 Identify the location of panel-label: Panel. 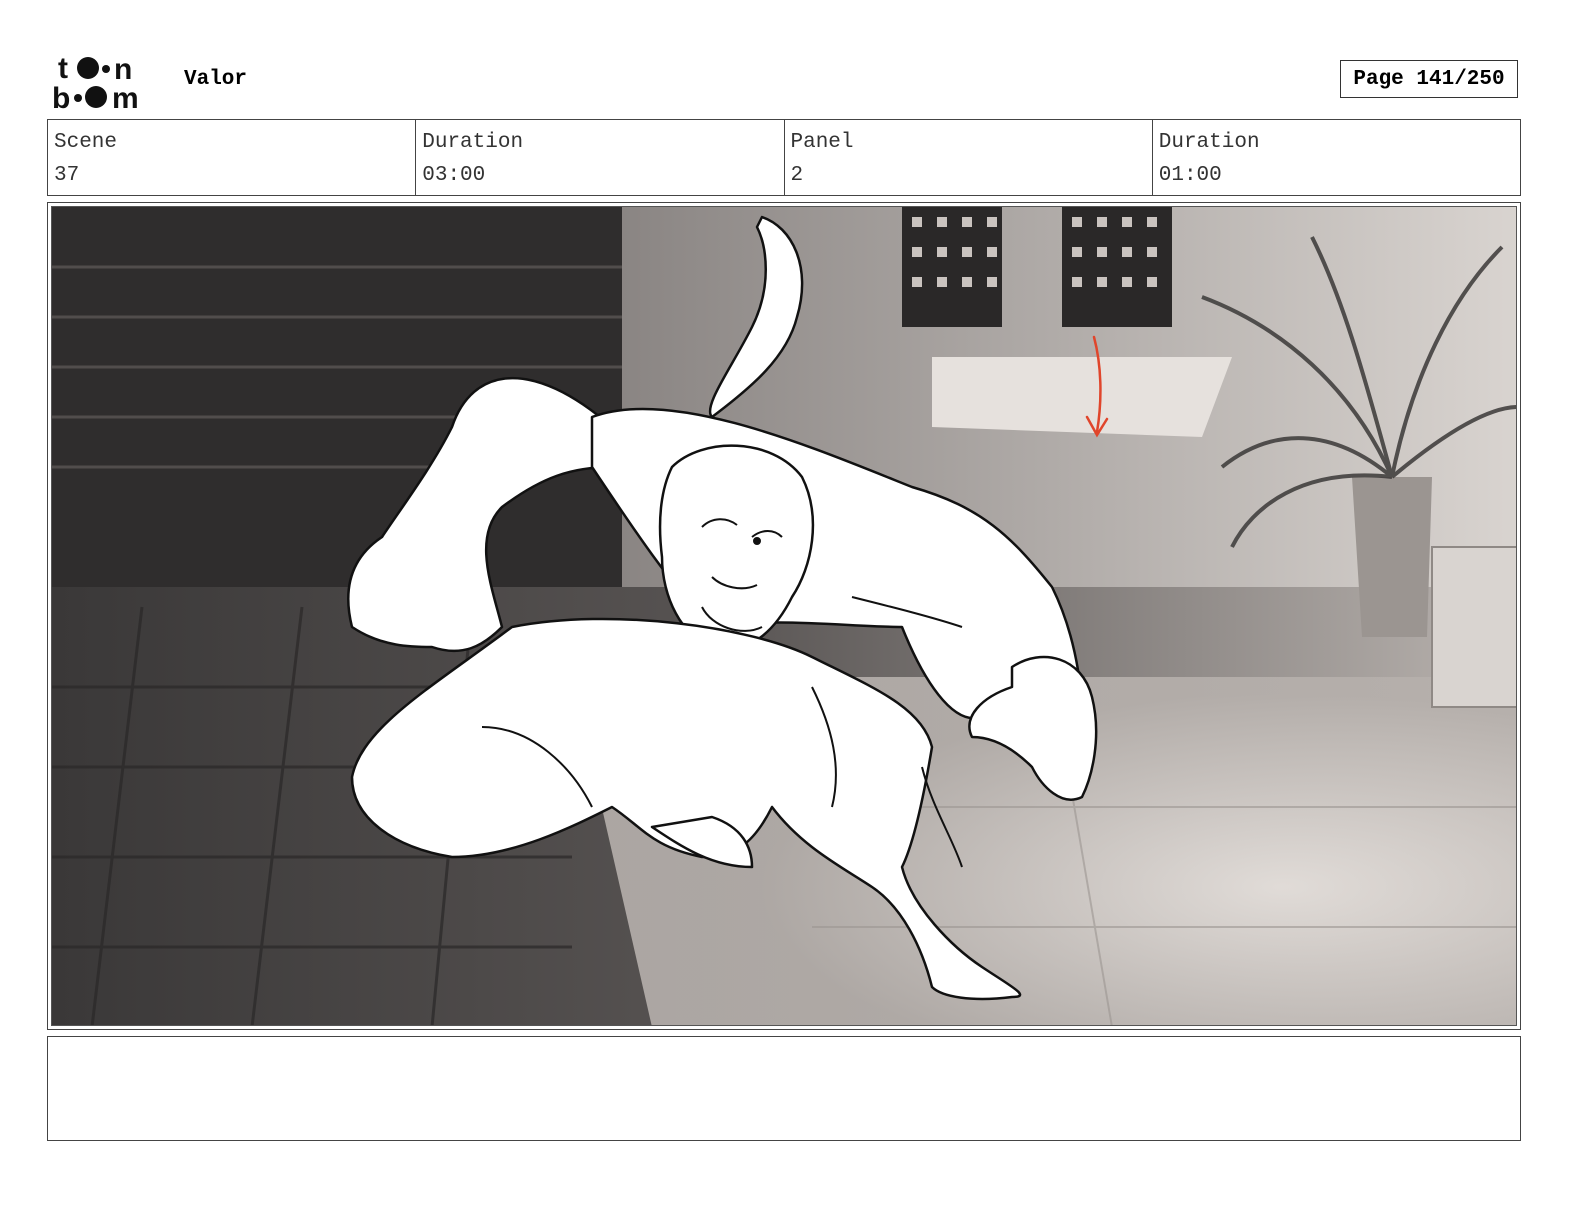
(822, 142).